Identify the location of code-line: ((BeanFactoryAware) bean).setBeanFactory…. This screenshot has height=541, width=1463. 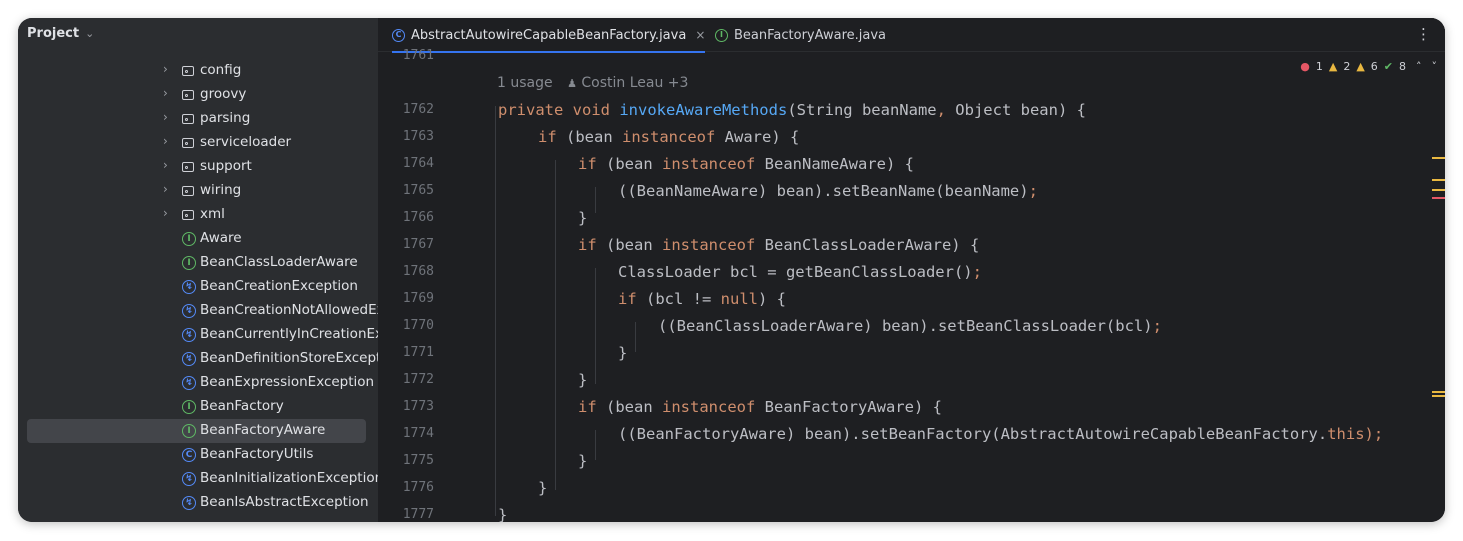
(1001, 434).